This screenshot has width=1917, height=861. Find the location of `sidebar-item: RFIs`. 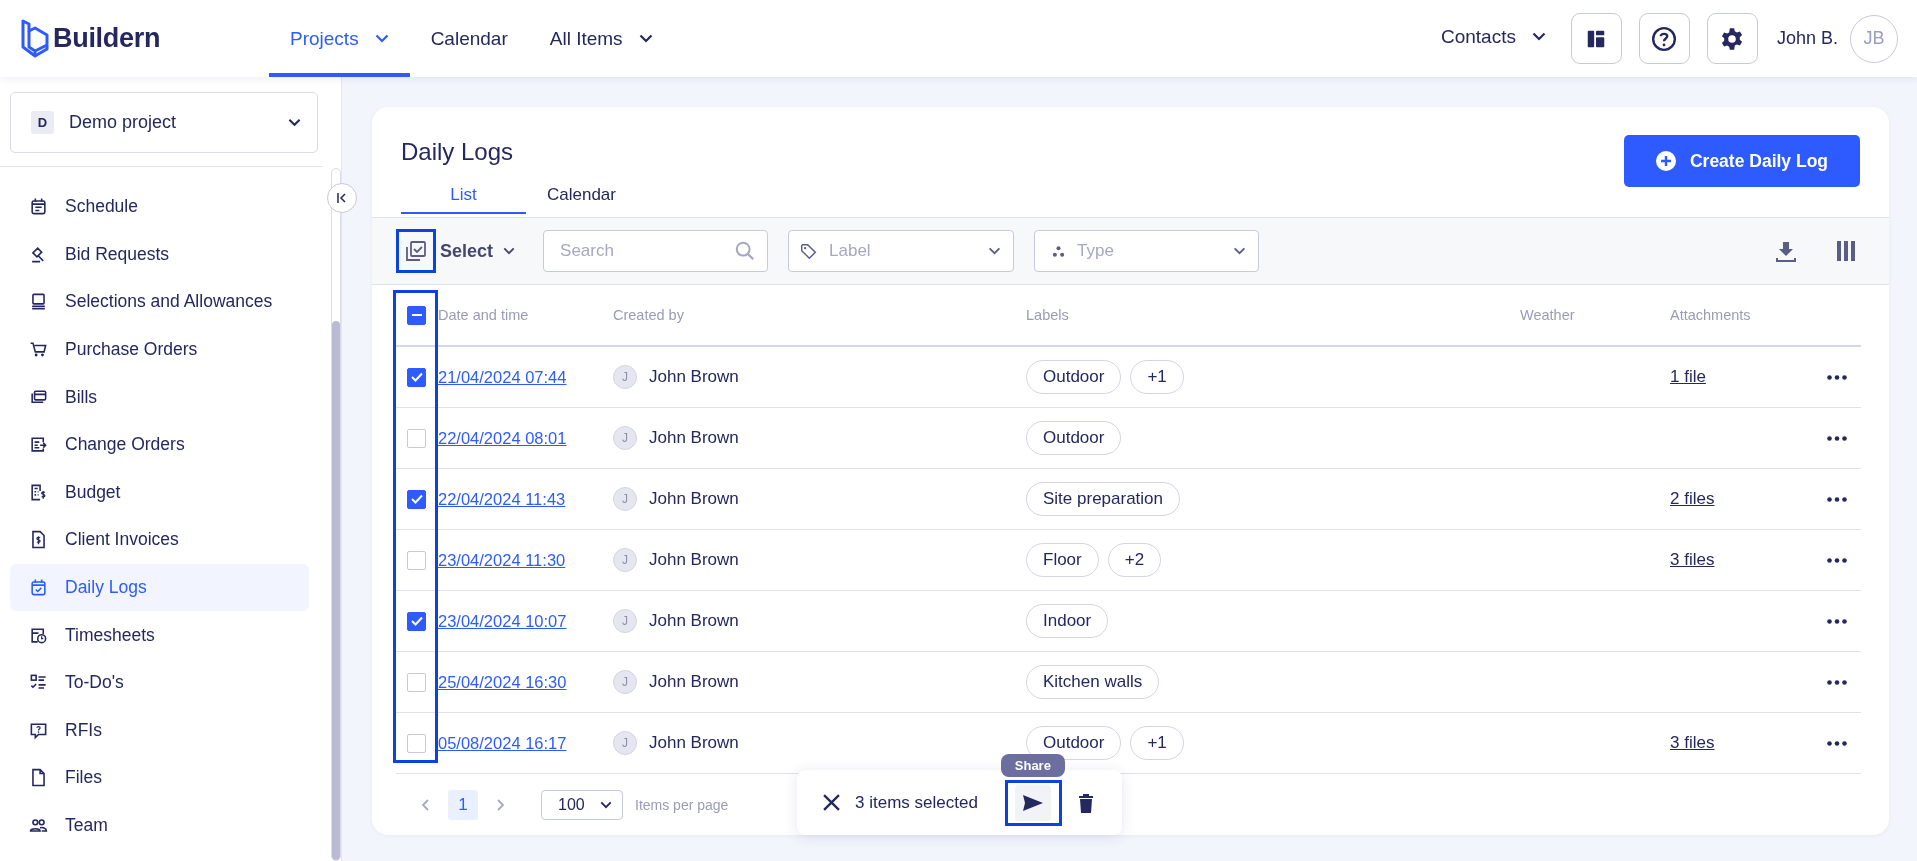

sidebar-item: RFIs is located at coordinates (159, 730).